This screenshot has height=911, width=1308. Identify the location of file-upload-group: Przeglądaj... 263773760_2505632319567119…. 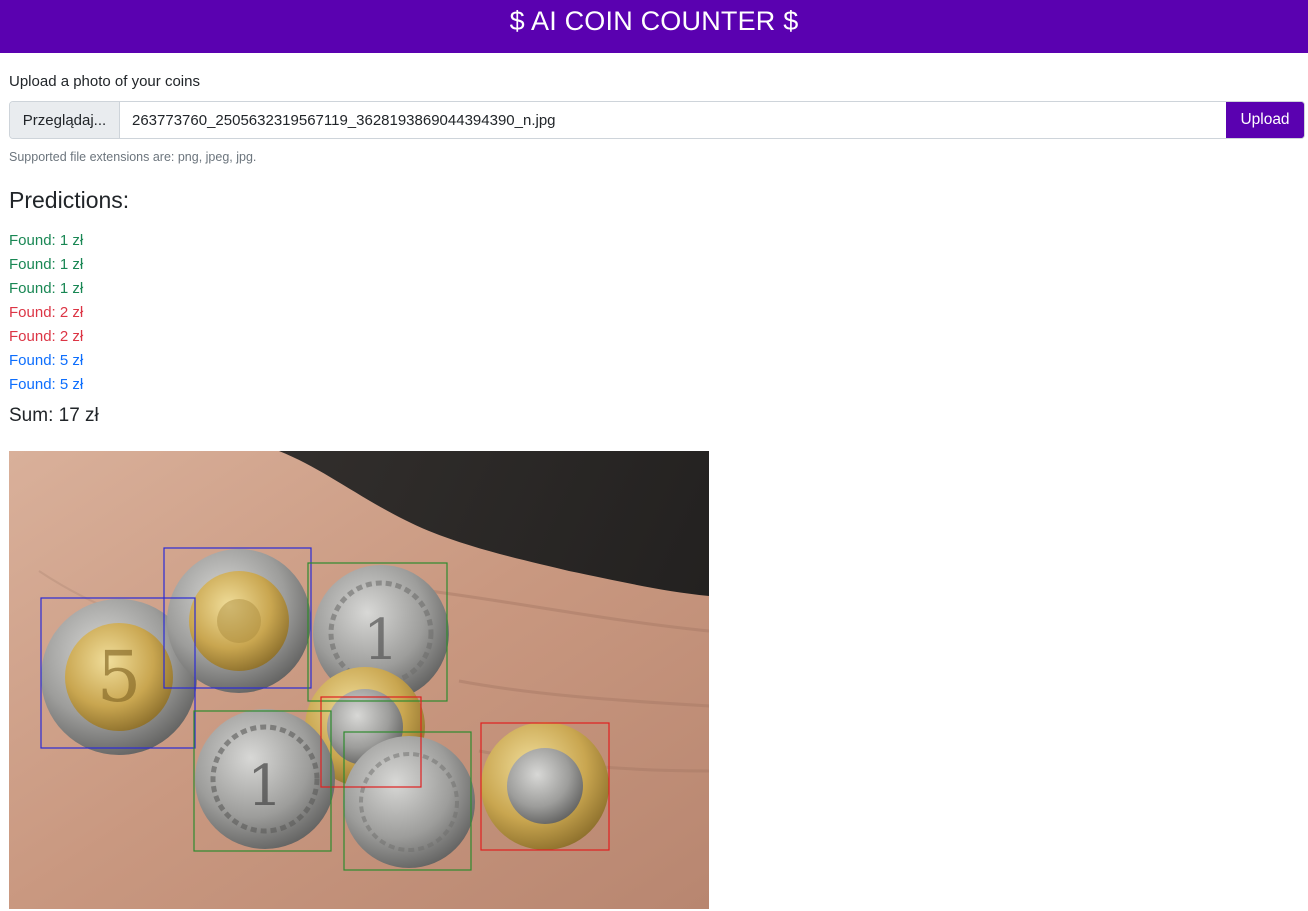
(657, 120).